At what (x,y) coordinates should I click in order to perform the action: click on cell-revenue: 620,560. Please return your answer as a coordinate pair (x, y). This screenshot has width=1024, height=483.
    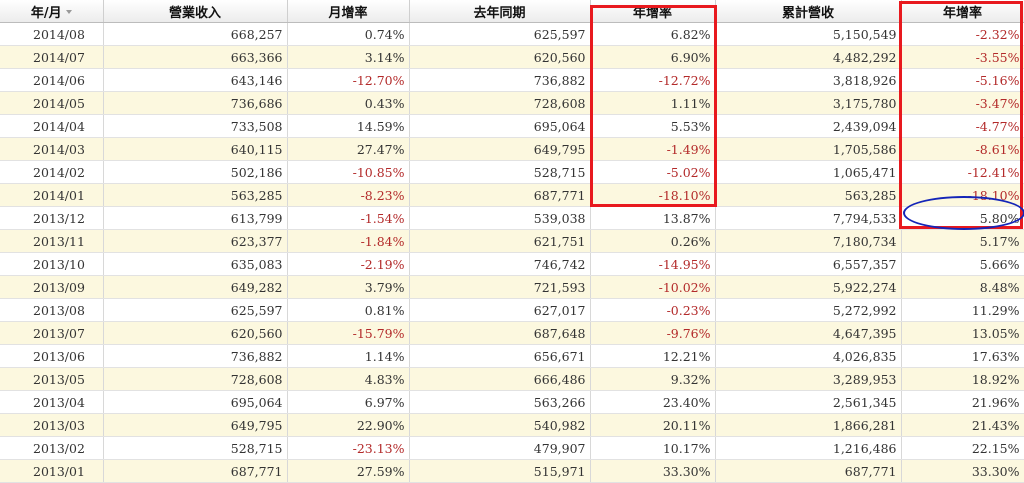
    Looking at the image, I should click on (195, 333).